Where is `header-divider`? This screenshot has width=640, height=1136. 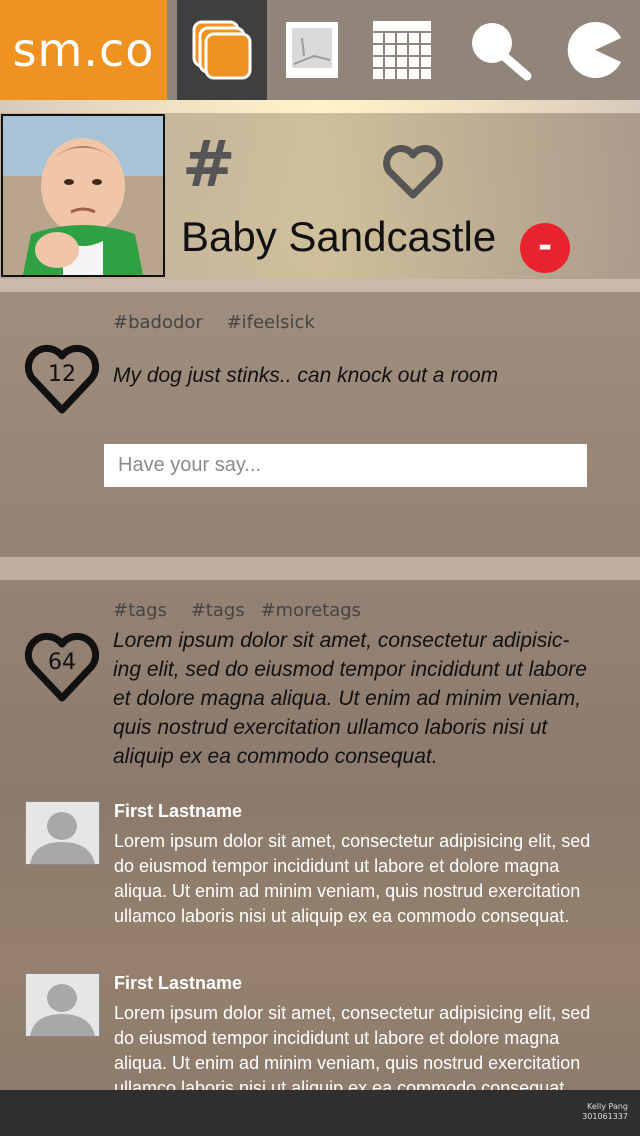
header-divider is located at coordinates (320, 106).